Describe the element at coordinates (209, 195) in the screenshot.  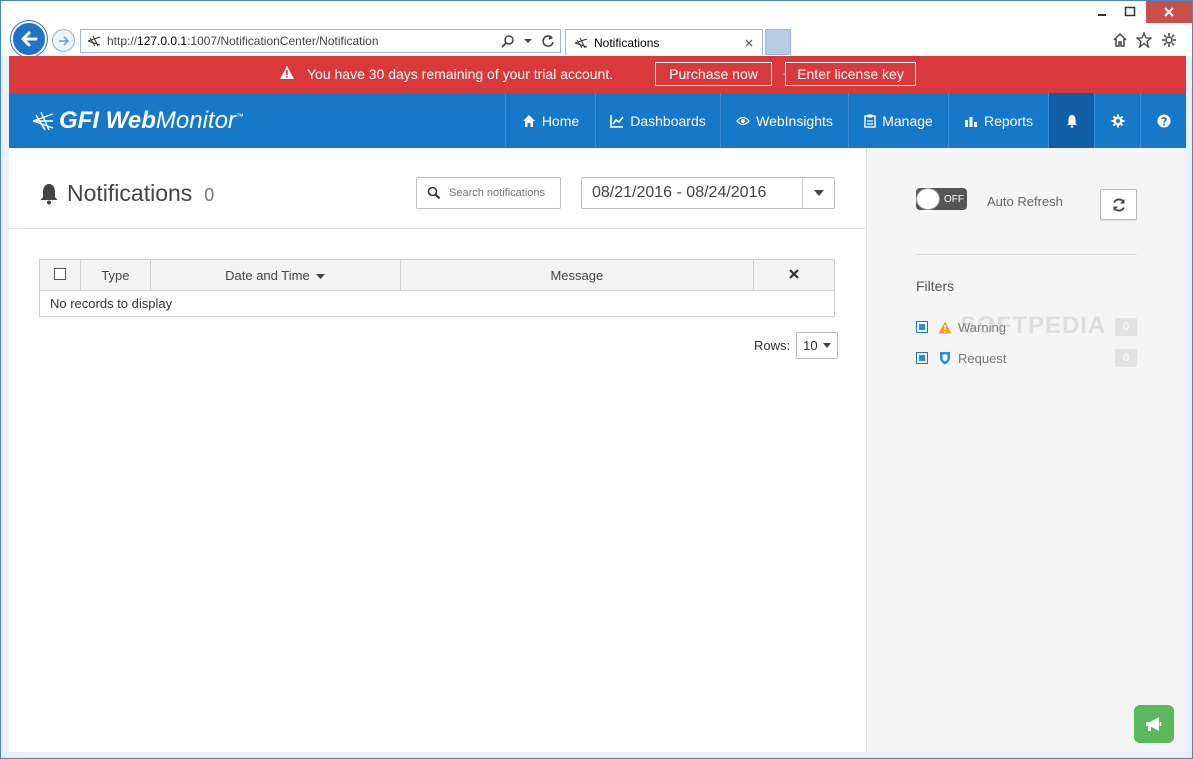
I see `notification-count: 0` at that location.